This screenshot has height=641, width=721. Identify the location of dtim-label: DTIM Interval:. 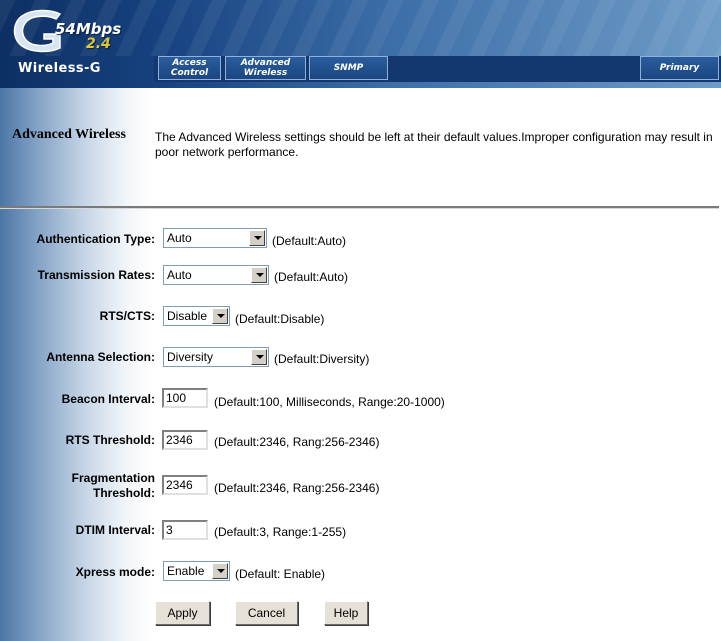
(115, 530).